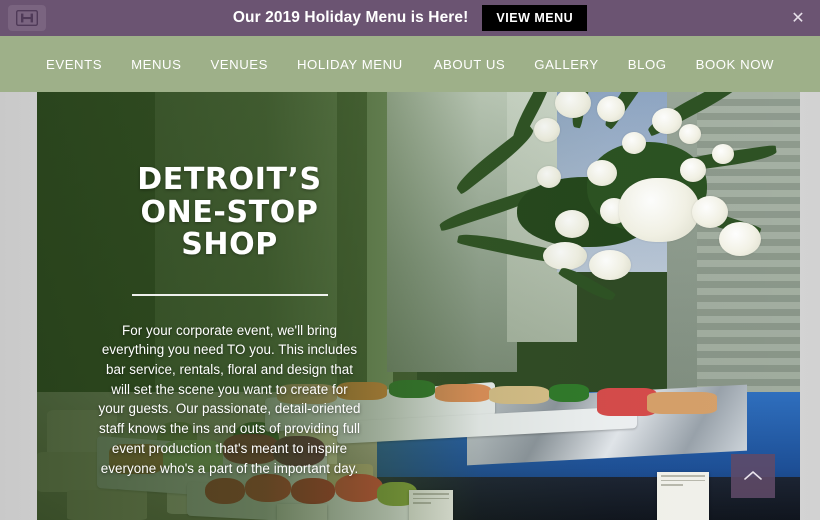 This screenshot has width=820, height=520. Describe the element at coordinates (798, 18) in the screenshot. I see `close-icon: ✕` at that location.